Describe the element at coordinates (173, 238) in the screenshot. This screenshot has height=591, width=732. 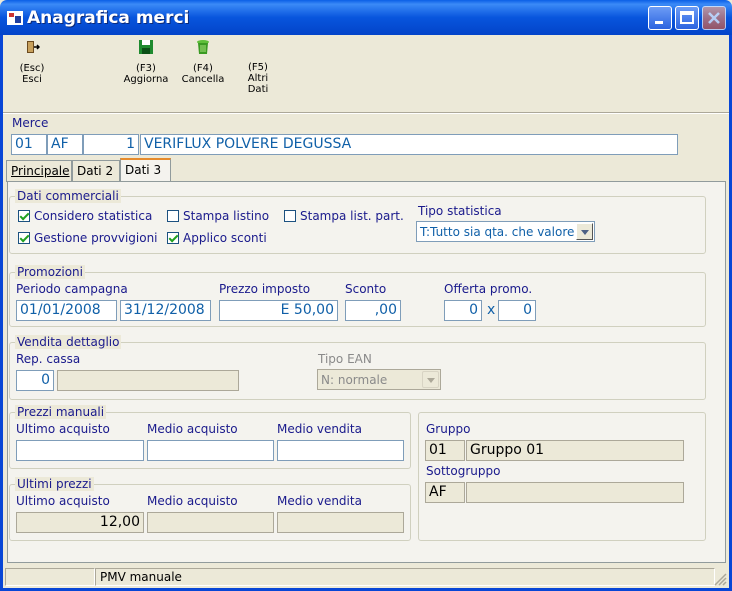
I see `applico-sconti-checkbox` at that location.